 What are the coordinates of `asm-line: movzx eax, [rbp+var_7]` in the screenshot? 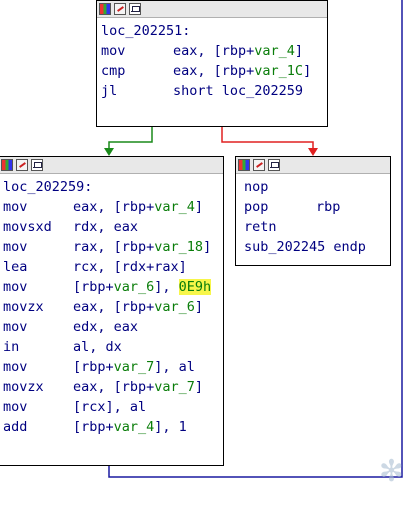 It's located at (111, 387).